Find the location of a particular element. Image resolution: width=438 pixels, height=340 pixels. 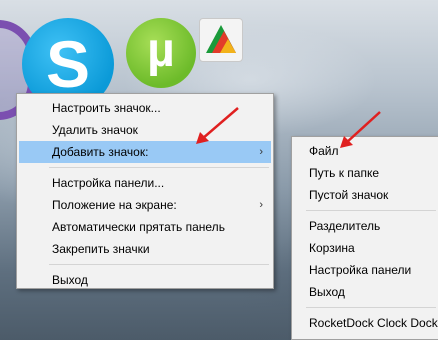

menu-item-label: Закрепить значки is located at coordinates (101, 249).